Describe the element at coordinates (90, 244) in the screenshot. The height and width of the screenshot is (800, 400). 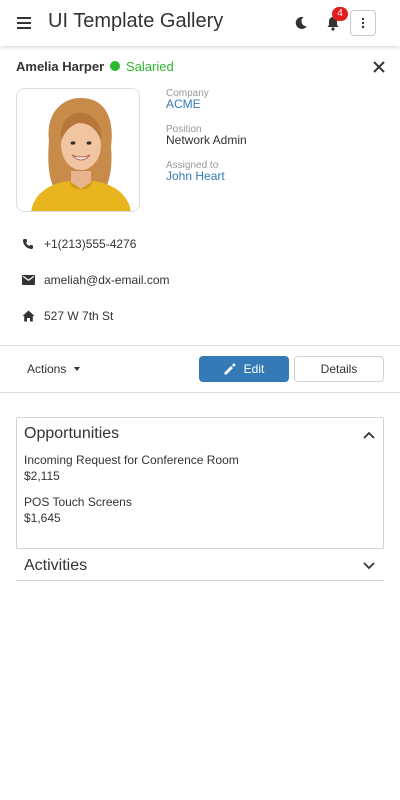
I see `phone-number: +1(213)555-4276` at that location.